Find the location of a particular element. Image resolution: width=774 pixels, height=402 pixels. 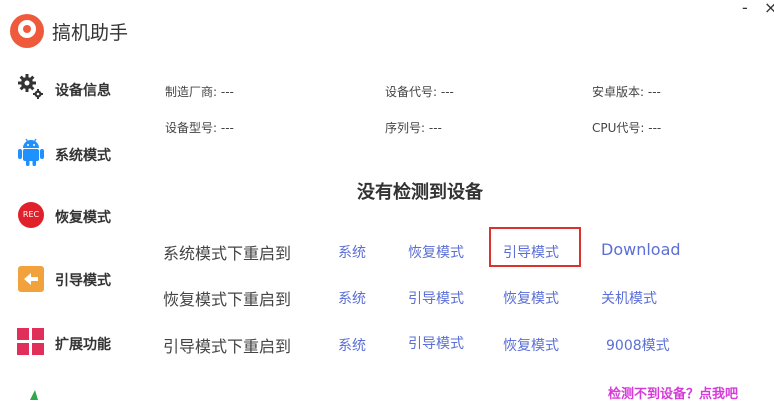

reboot-poweroff-link: 关机模式 is located at coordinates (629, 298).